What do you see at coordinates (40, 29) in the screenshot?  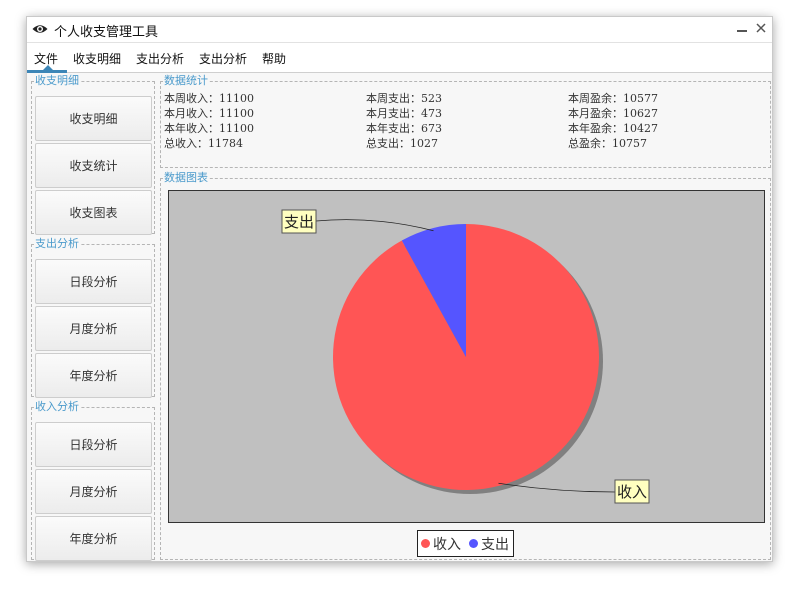 I see `eye-icon` at bounding box center [40, 29].